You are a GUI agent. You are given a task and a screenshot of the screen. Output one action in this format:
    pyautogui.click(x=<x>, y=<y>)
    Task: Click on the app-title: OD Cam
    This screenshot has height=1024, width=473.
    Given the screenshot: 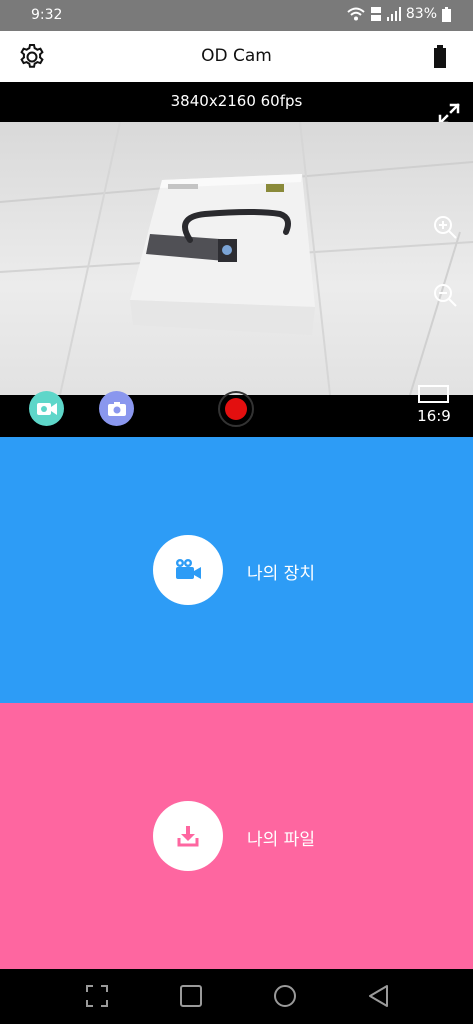 What is the action you would take?
    pyautogui.click(x=236, y=56)
    